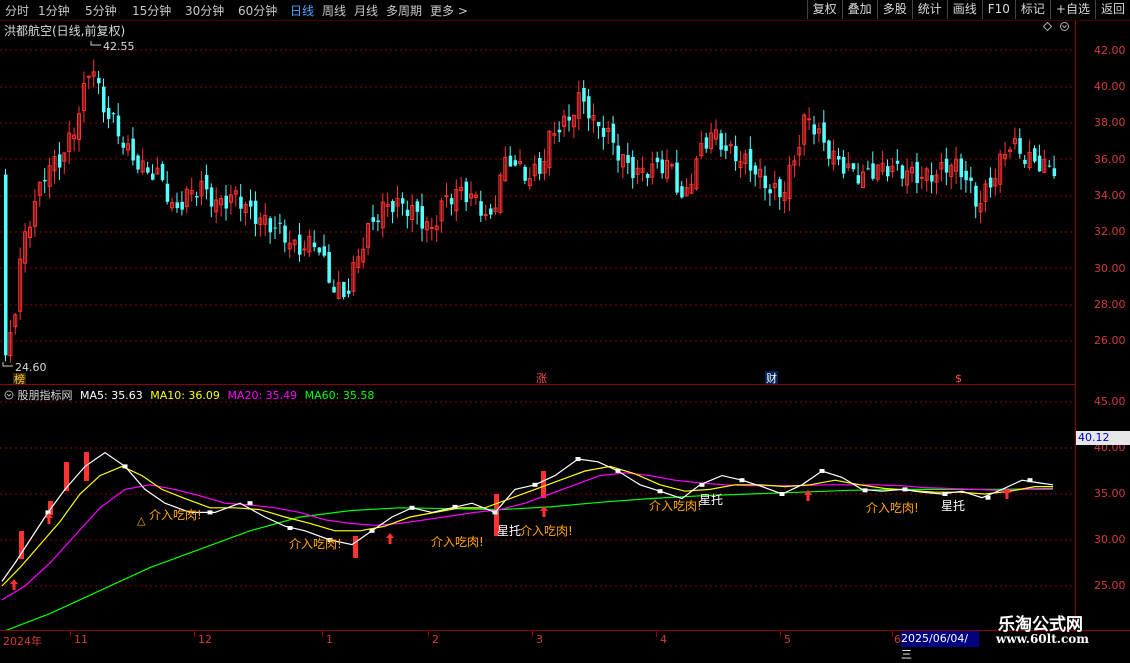  What do you see at coordinates (892, 508) in the screenshot?
I see `signal-label-6: 介入吃肉!` at bounding box center [892, 508].